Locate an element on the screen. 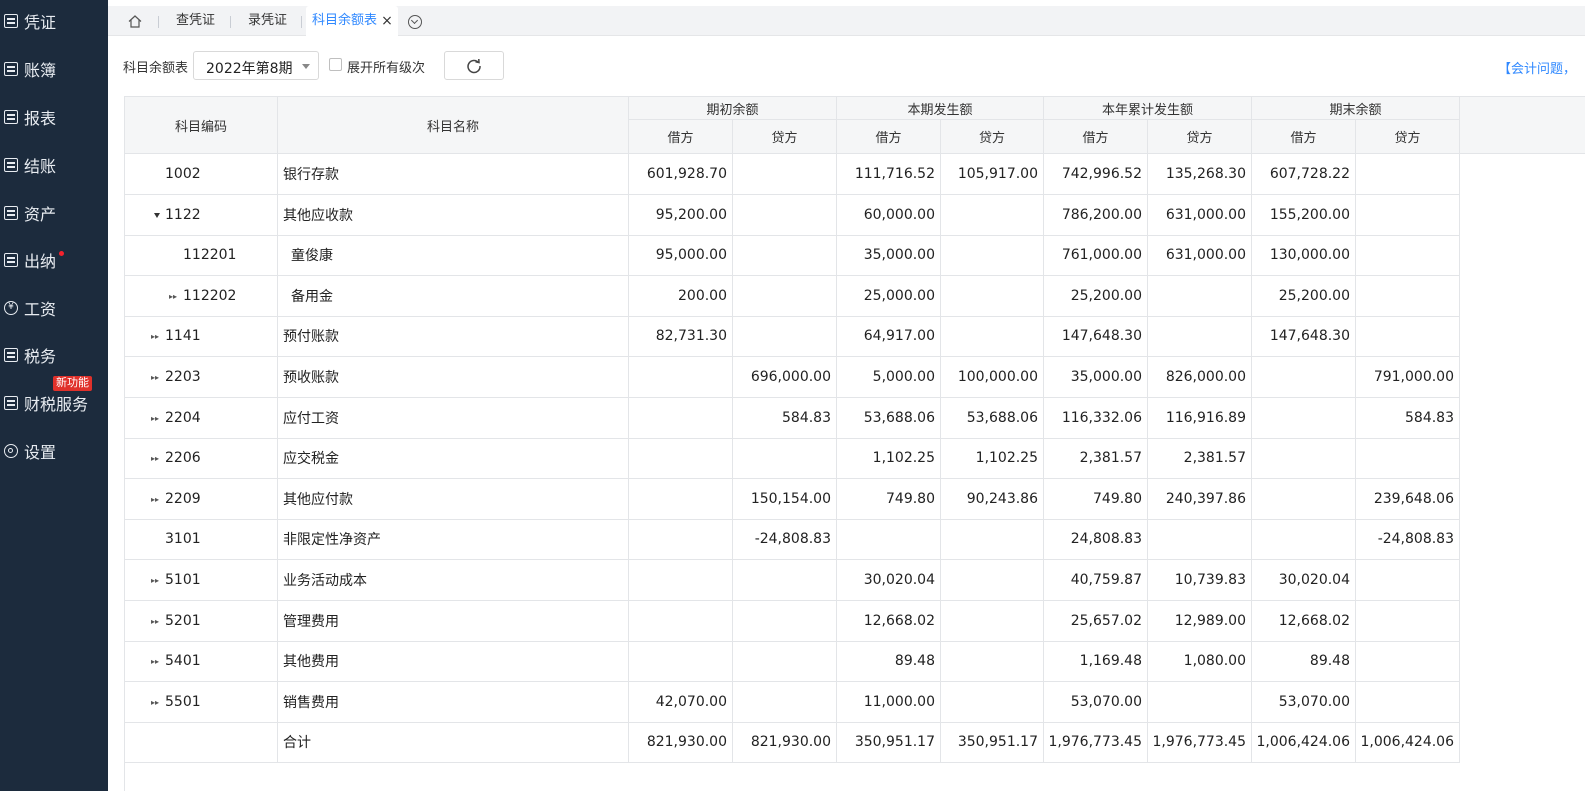 This screenshot has width=1585, height=791. cell-account-name: 其他应付款 is located at coordinates (453, 499).